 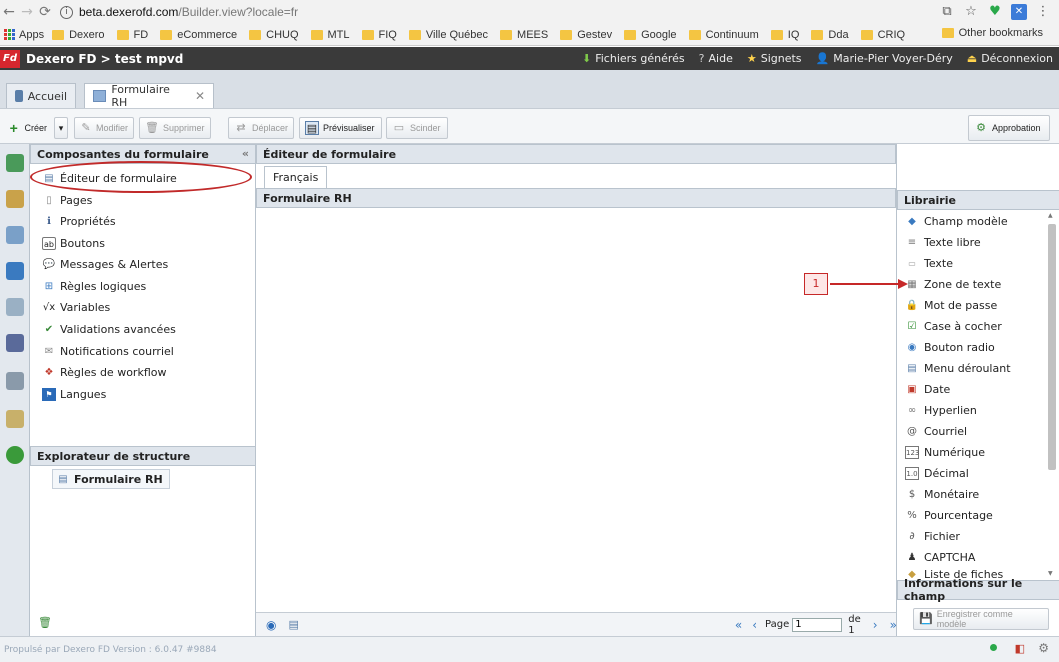 What do you see at coordinates (15, 419) in the screenshot?
I see `nav-icon-search` at bounding box center [15, 419].